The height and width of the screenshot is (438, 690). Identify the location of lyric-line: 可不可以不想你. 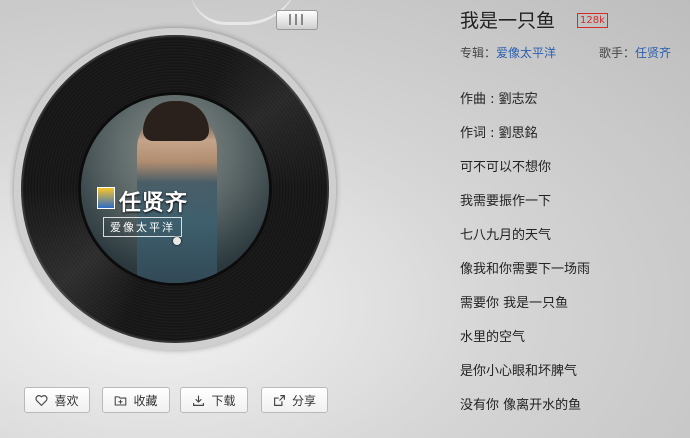
(506, 167).